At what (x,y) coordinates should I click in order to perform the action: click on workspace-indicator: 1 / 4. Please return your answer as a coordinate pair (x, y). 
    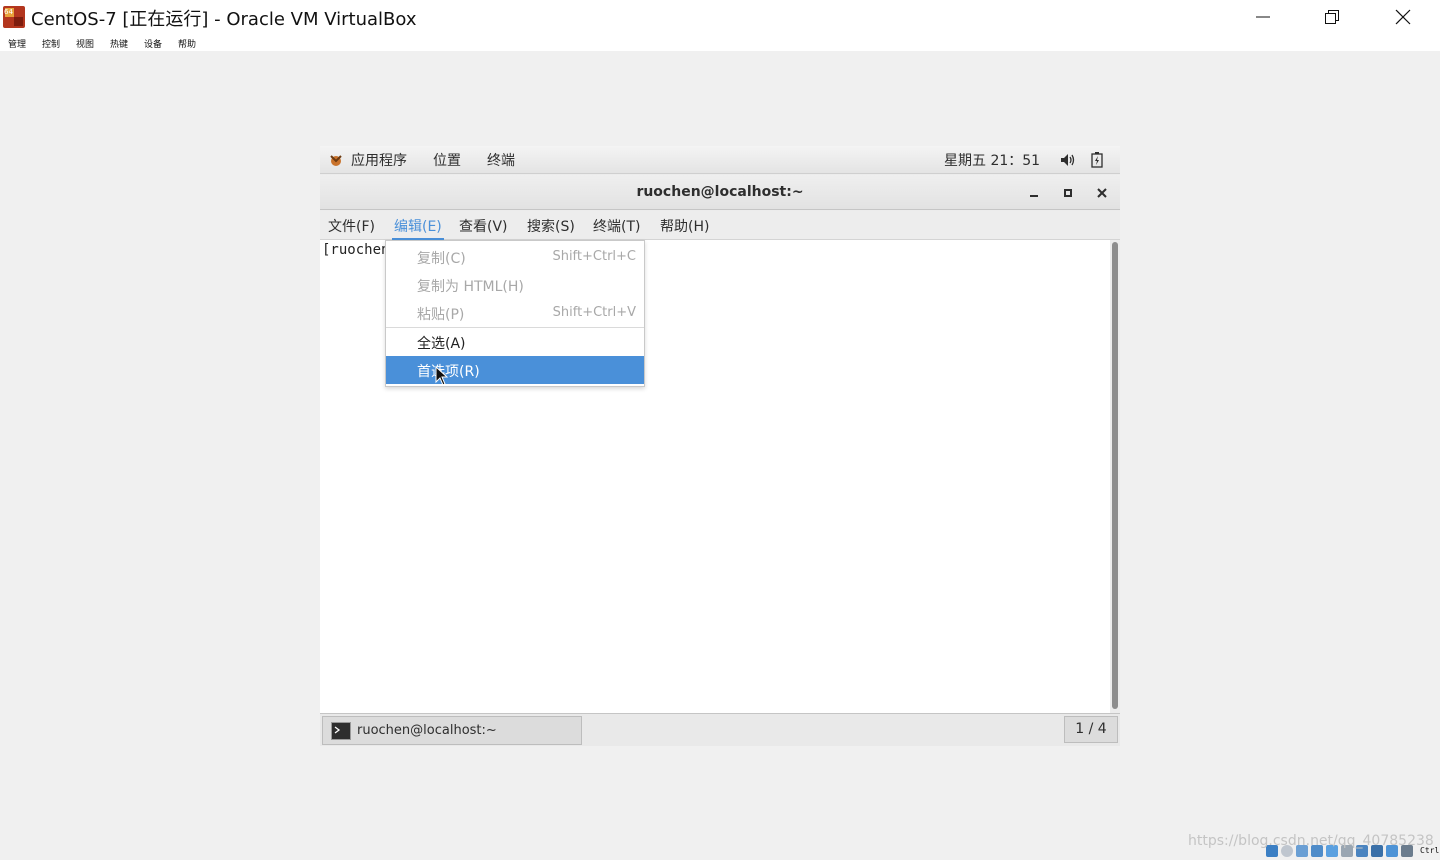
    Looking at the image, I should click on (1091, 729).